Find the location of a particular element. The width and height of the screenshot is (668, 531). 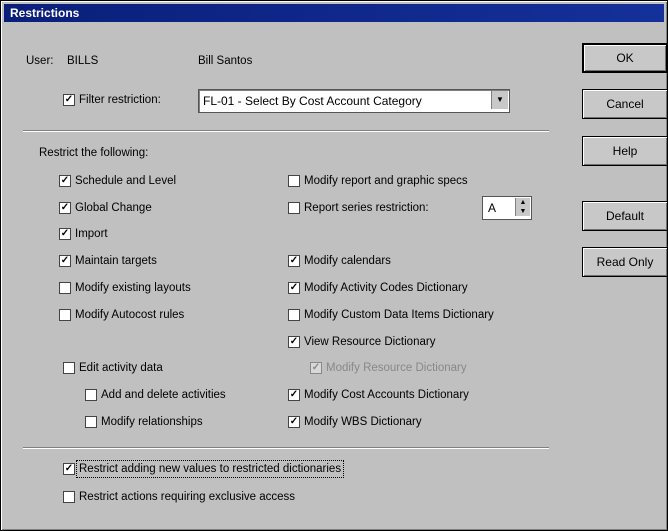

view-resource-dictionary-checkbox: ✓ View Resource Dictionary is located at coordinates (361, 342).